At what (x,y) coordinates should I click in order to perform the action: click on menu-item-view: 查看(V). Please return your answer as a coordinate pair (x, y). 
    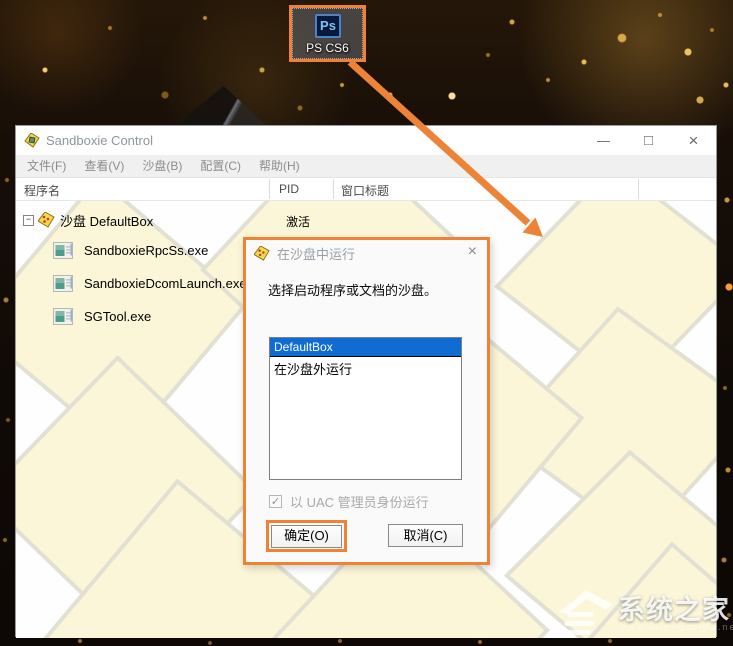
    Looking at the image, I should click on (104, 166).